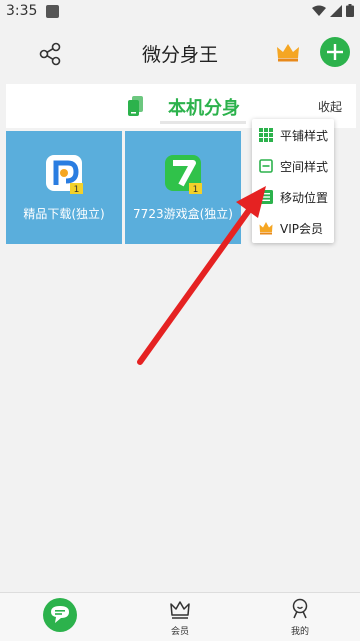 The height and width of the screenshot is (641, 360). I want to click on app-bar: 微分身王, so click(180, 52).